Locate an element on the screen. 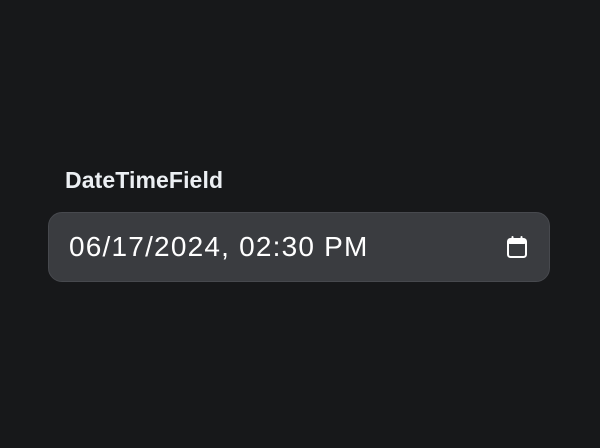  datetime-field-label: DateTimeField is located at coordinates (144, 180).